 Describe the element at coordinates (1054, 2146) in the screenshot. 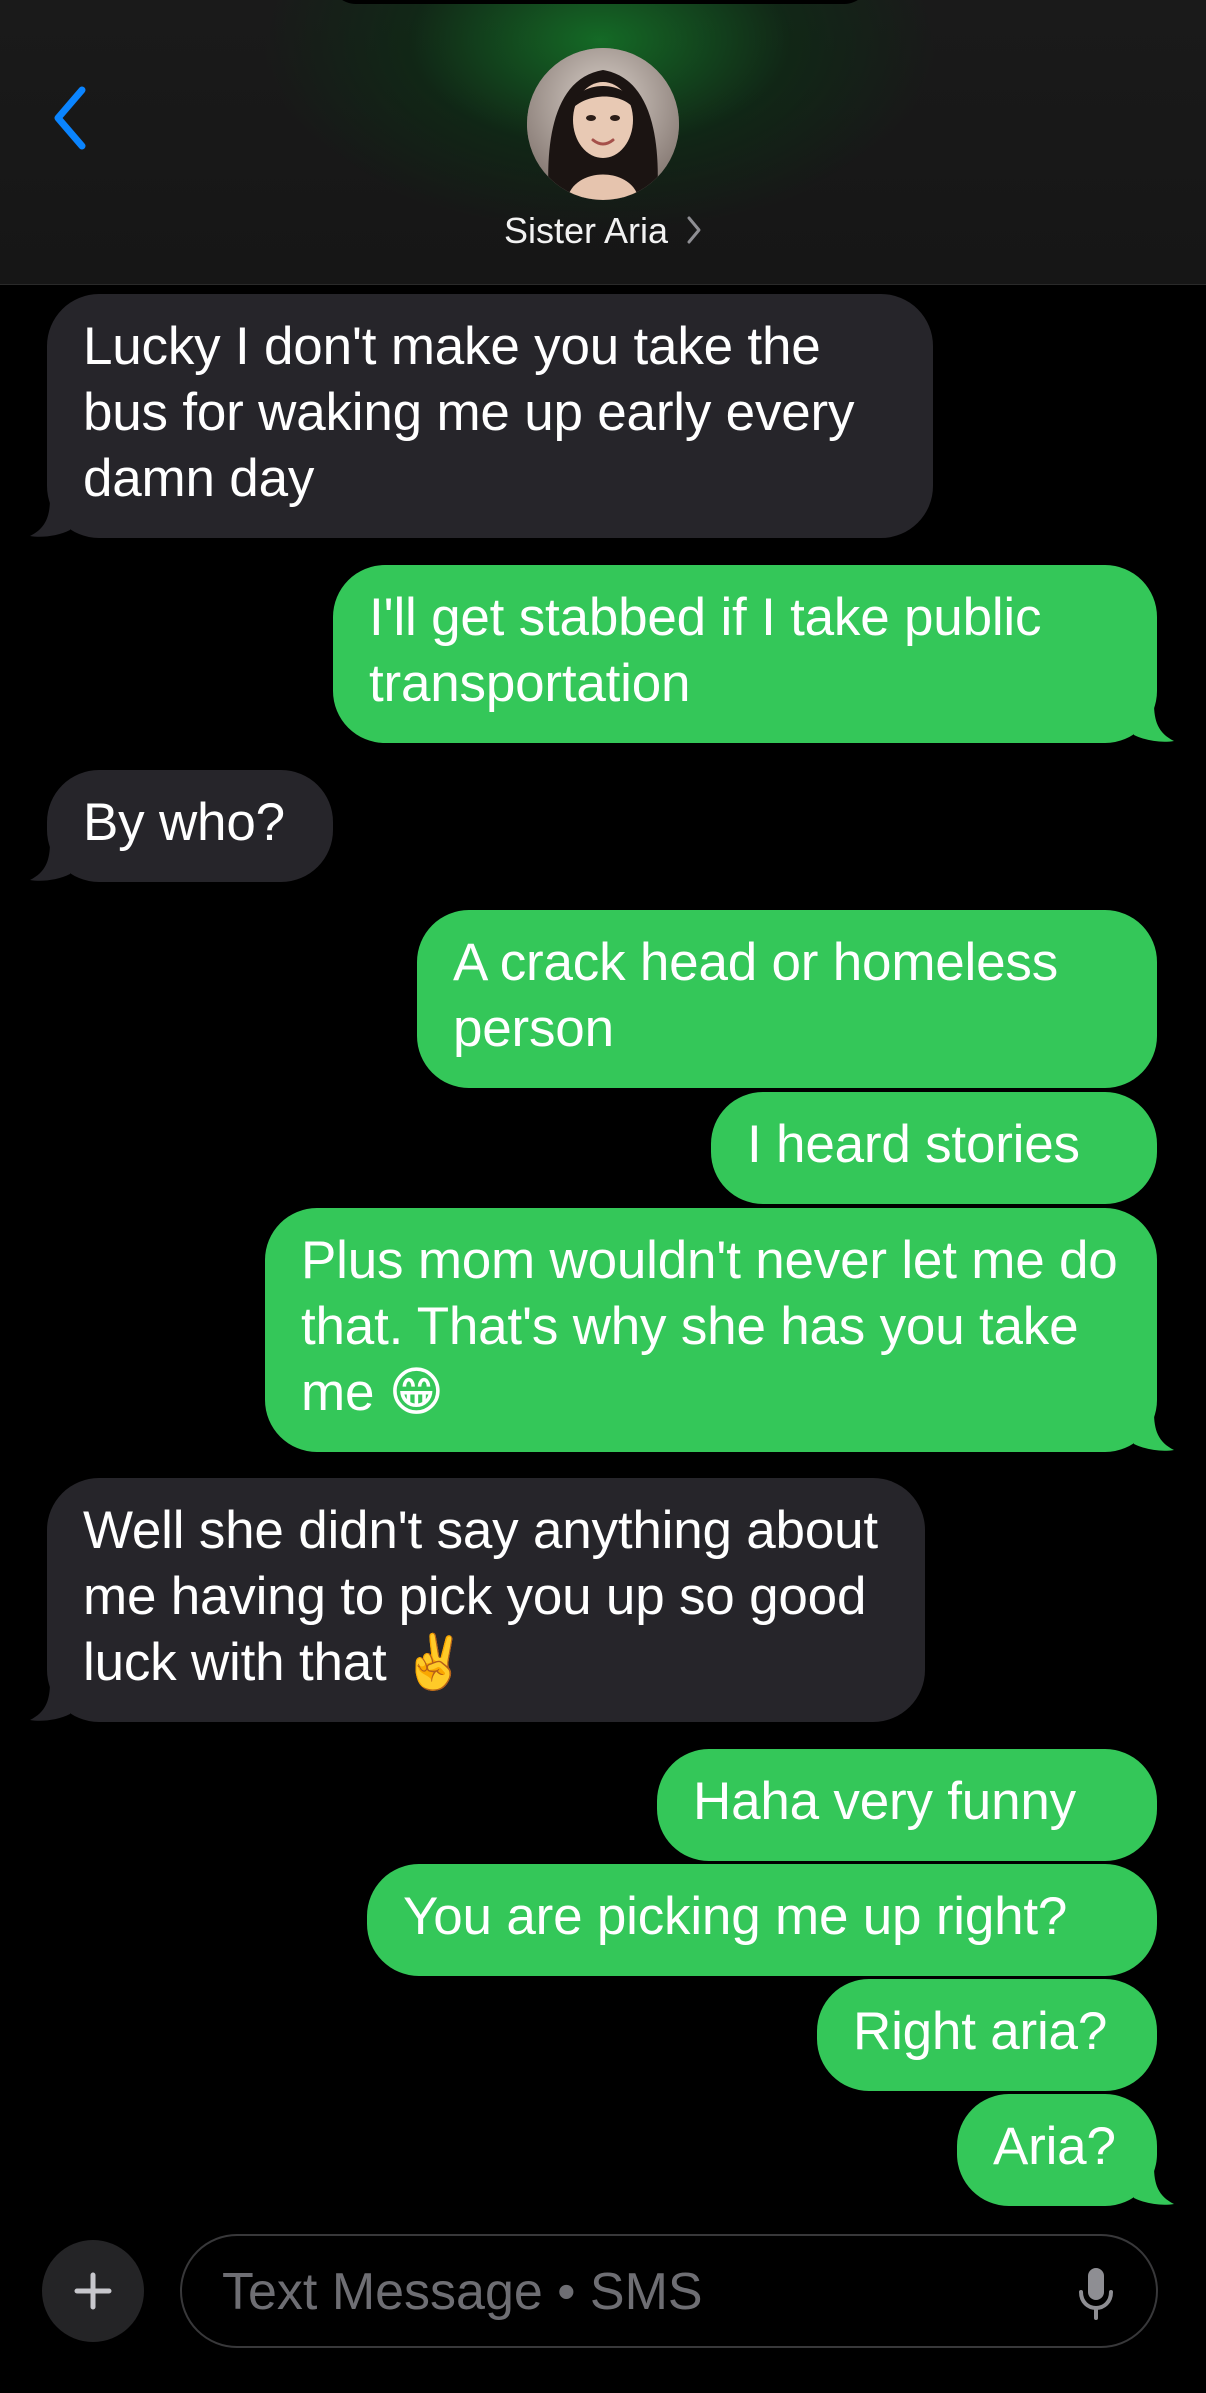

I see `message-text: Aria?` at that location.